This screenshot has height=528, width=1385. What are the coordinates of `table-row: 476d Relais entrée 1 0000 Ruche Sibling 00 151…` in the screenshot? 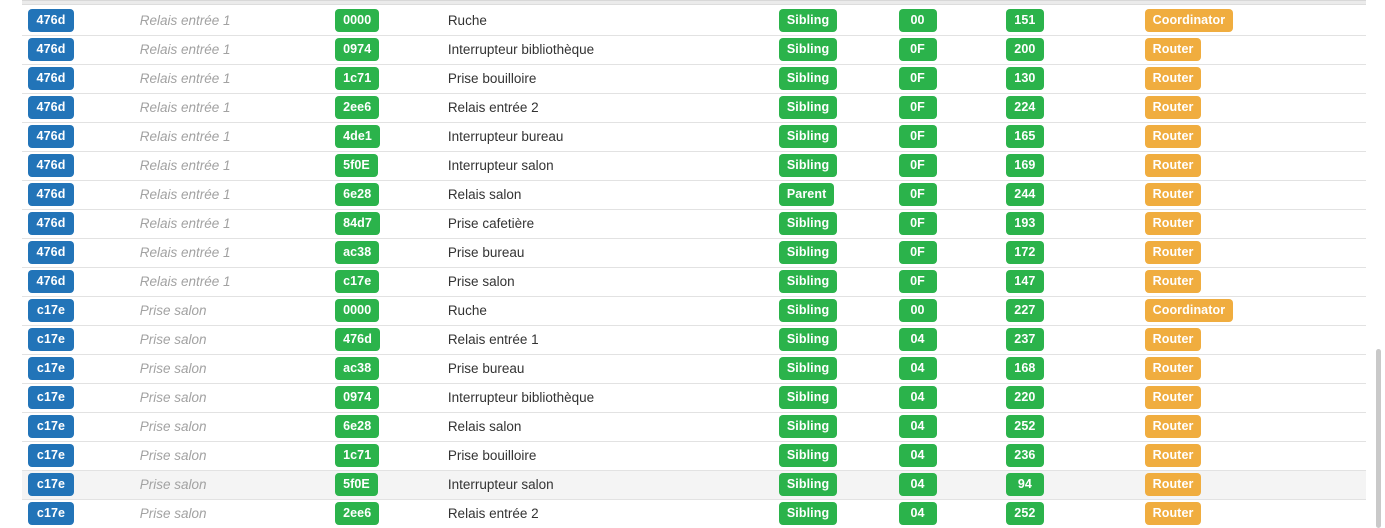 It's located at (694, 21).